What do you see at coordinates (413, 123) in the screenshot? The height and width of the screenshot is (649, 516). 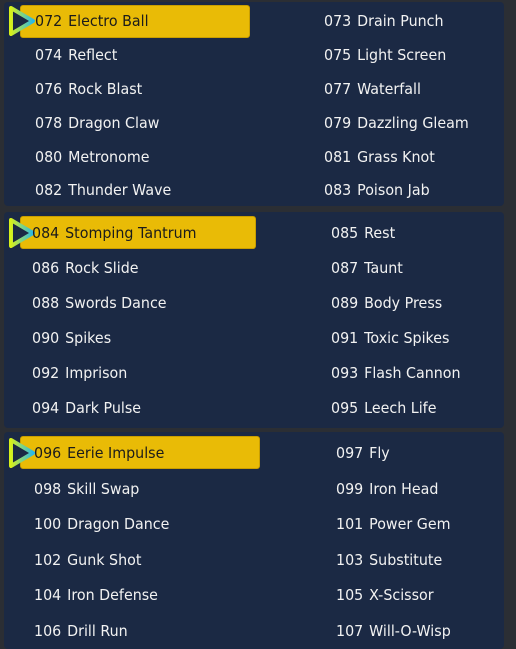 I see `move-name: Dazzling Gleam` at bounding box center [413, 123].